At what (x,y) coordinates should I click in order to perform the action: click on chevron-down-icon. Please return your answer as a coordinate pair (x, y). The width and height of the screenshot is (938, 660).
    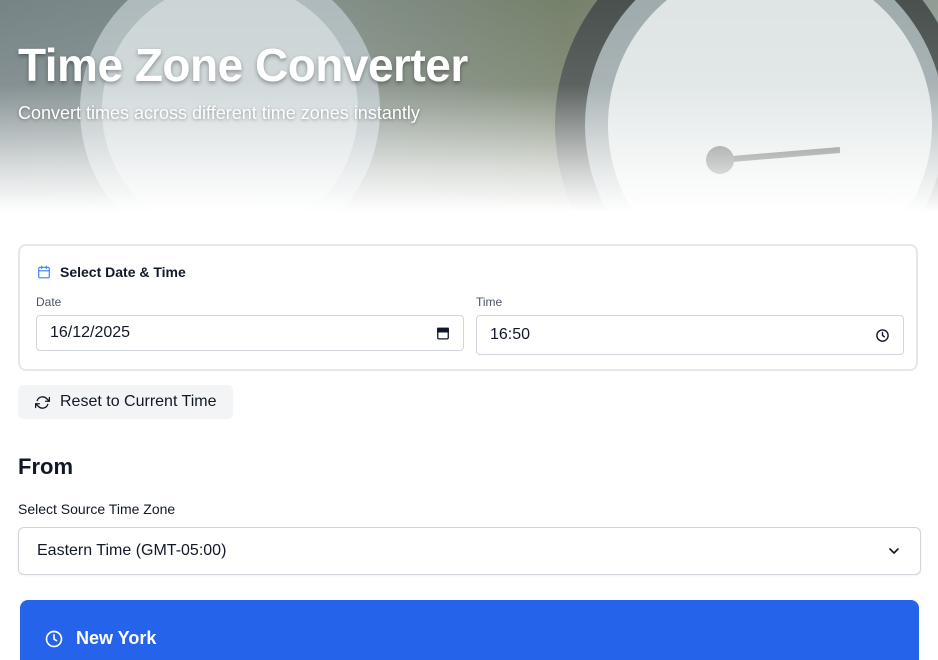
    Looking at the image, I should click on (894, 551).